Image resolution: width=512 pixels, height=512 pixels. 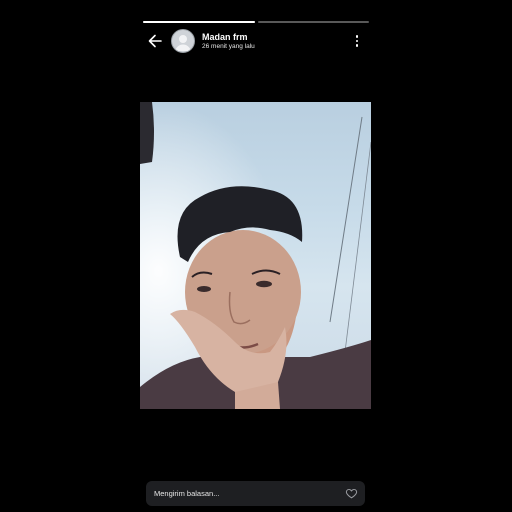 I want to click on author-avatar, so click(x=183, y=41).